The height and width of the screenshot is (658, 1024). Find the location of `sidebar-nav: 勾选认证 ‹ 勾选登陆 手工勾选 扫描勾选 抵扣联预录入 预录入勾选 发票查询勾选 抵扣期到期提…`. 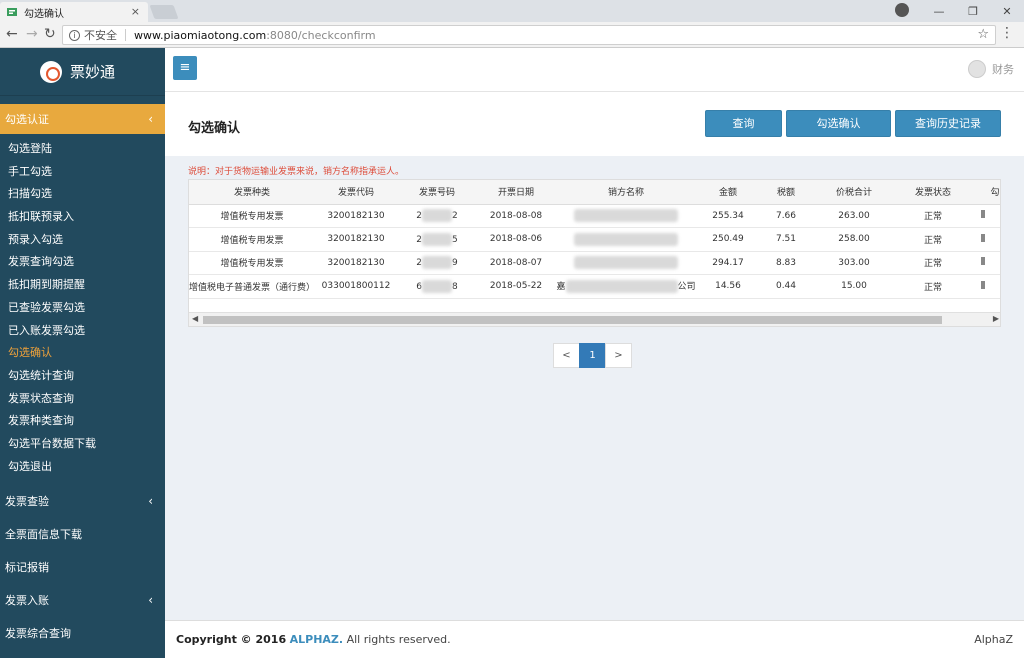

sidebar-nav: 勾选认证 ‹ 勾选登陆 手工勾选 扫描勾选 抵扣联预录入 预录入勾选 发票查询勾选 抵扣期到期提… is located at coordinates (82, 376).